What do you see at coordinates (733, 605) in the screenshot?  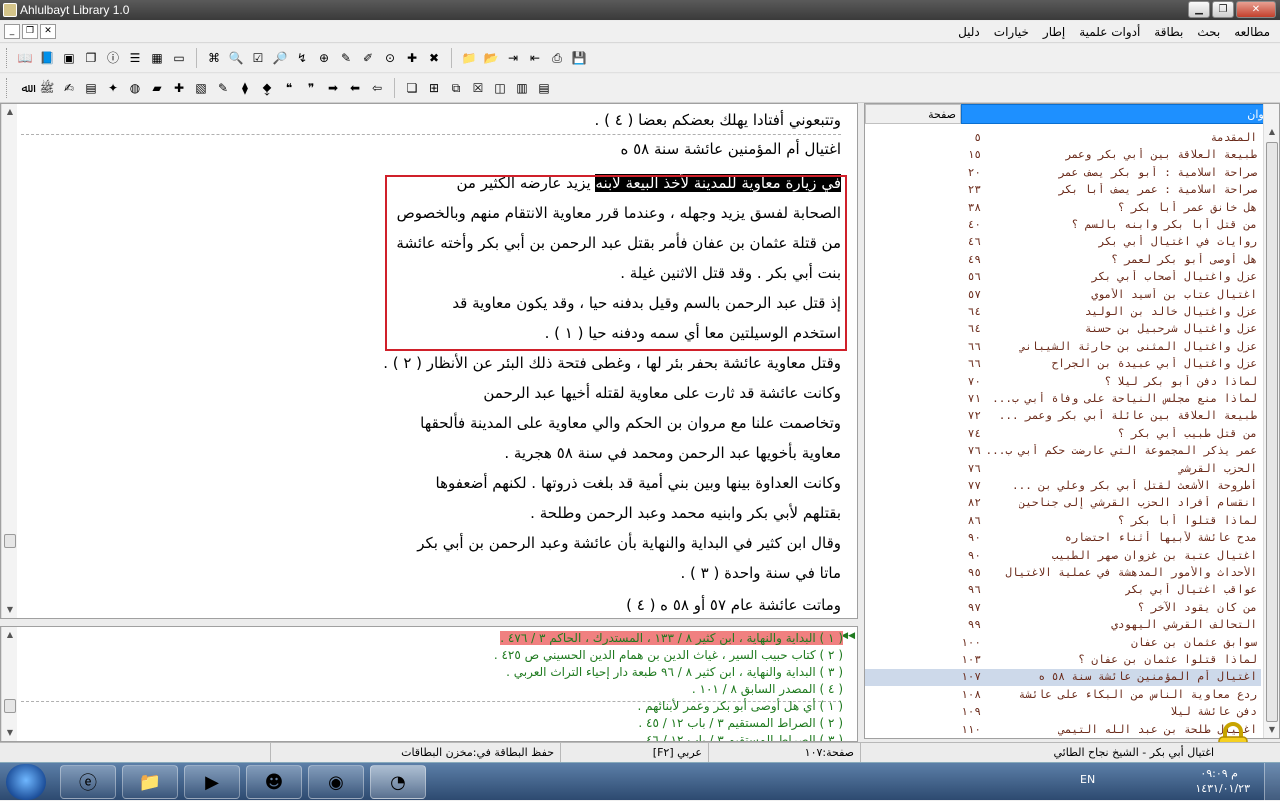 I see `text-line: وماتت عائشة عام ٥٧ أو ٥٨ ه ( ٤ )` at bounding box center [733, 605].